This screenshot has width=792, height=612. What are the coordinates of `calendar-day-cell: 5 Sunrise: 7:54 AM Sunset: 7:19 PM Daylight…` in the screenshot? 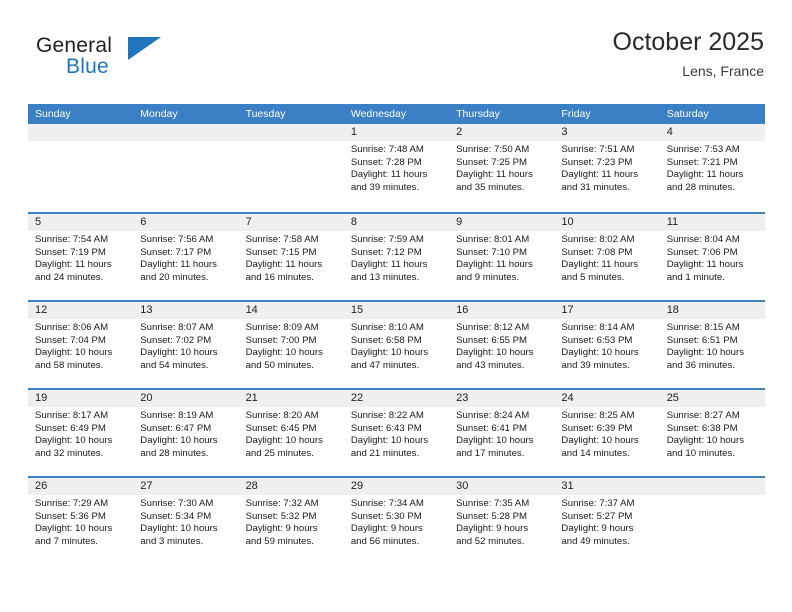 It's located at (81, 257).